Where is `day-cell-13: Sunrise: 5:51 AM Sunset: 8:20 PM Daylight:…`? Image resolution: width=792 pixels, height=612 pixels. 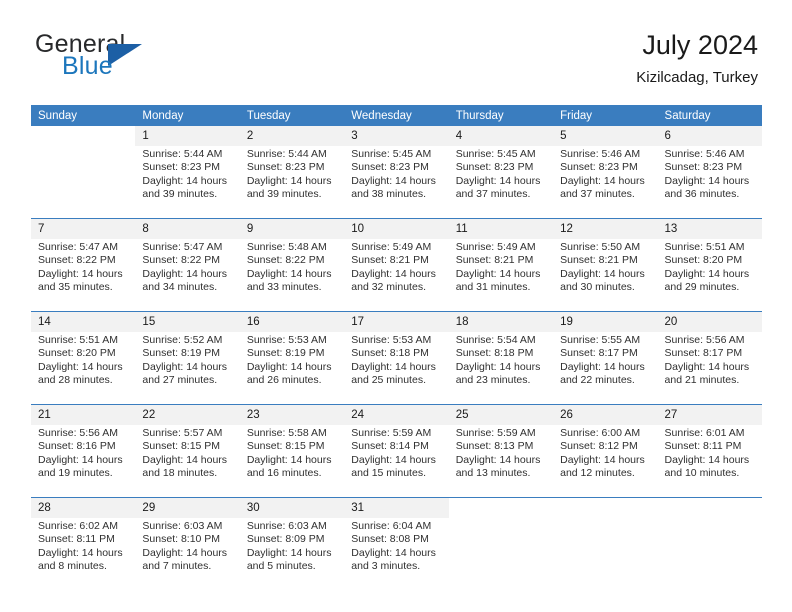
day-cell-13: Sunrise: 5:51 AM Sunset: 8:20 PM Daylight:… is located at coordinates (709, 275).